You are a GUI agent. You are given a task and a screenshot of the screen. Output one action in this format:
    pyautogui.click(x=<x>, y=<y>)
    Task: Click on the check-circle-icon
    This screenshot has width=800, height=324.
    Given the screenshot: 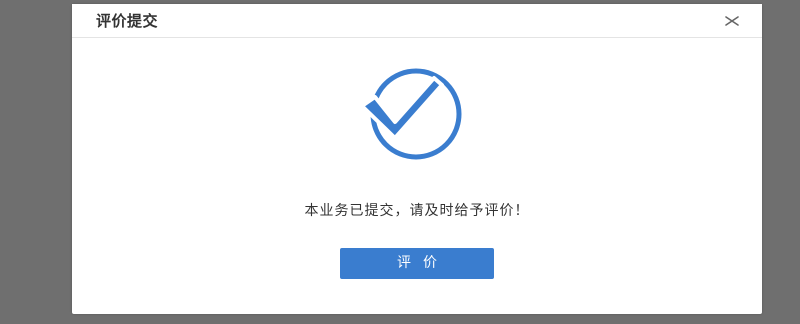 What is the action you would take?
    pyautogui.click(x=411, y=114)
    